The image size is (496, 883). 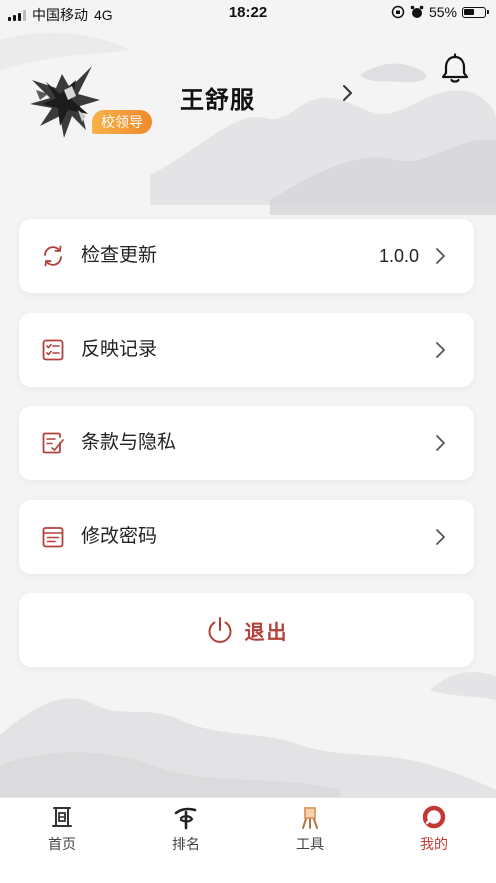 I want to click on tab-home: 首页, so click(x=62, y=840).